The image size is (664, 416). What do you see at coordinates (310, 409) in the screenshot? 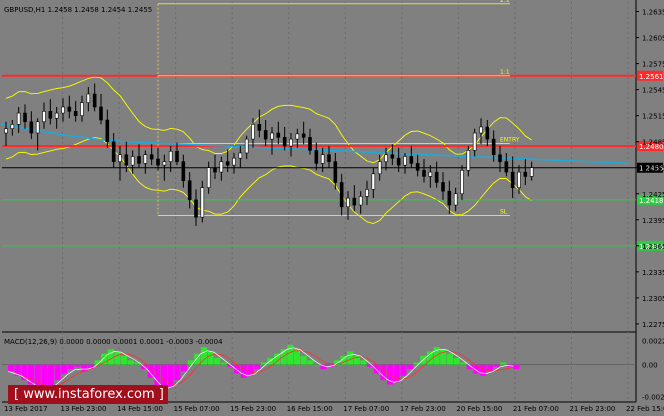
I see `x-tick-label: 16 Feb 15:00` at bounding box center [310, 409].